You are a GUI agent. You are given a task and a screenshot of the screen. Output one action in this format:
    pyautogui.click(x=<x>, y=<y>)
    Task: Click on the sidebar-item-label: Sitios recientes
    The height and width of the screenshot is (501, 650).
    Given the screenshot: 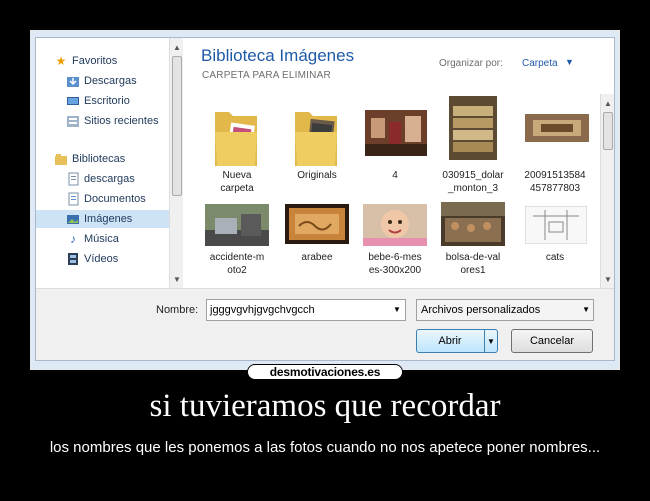 What is the action you would take?
    pyautogui.click(x=121, y=121)
    